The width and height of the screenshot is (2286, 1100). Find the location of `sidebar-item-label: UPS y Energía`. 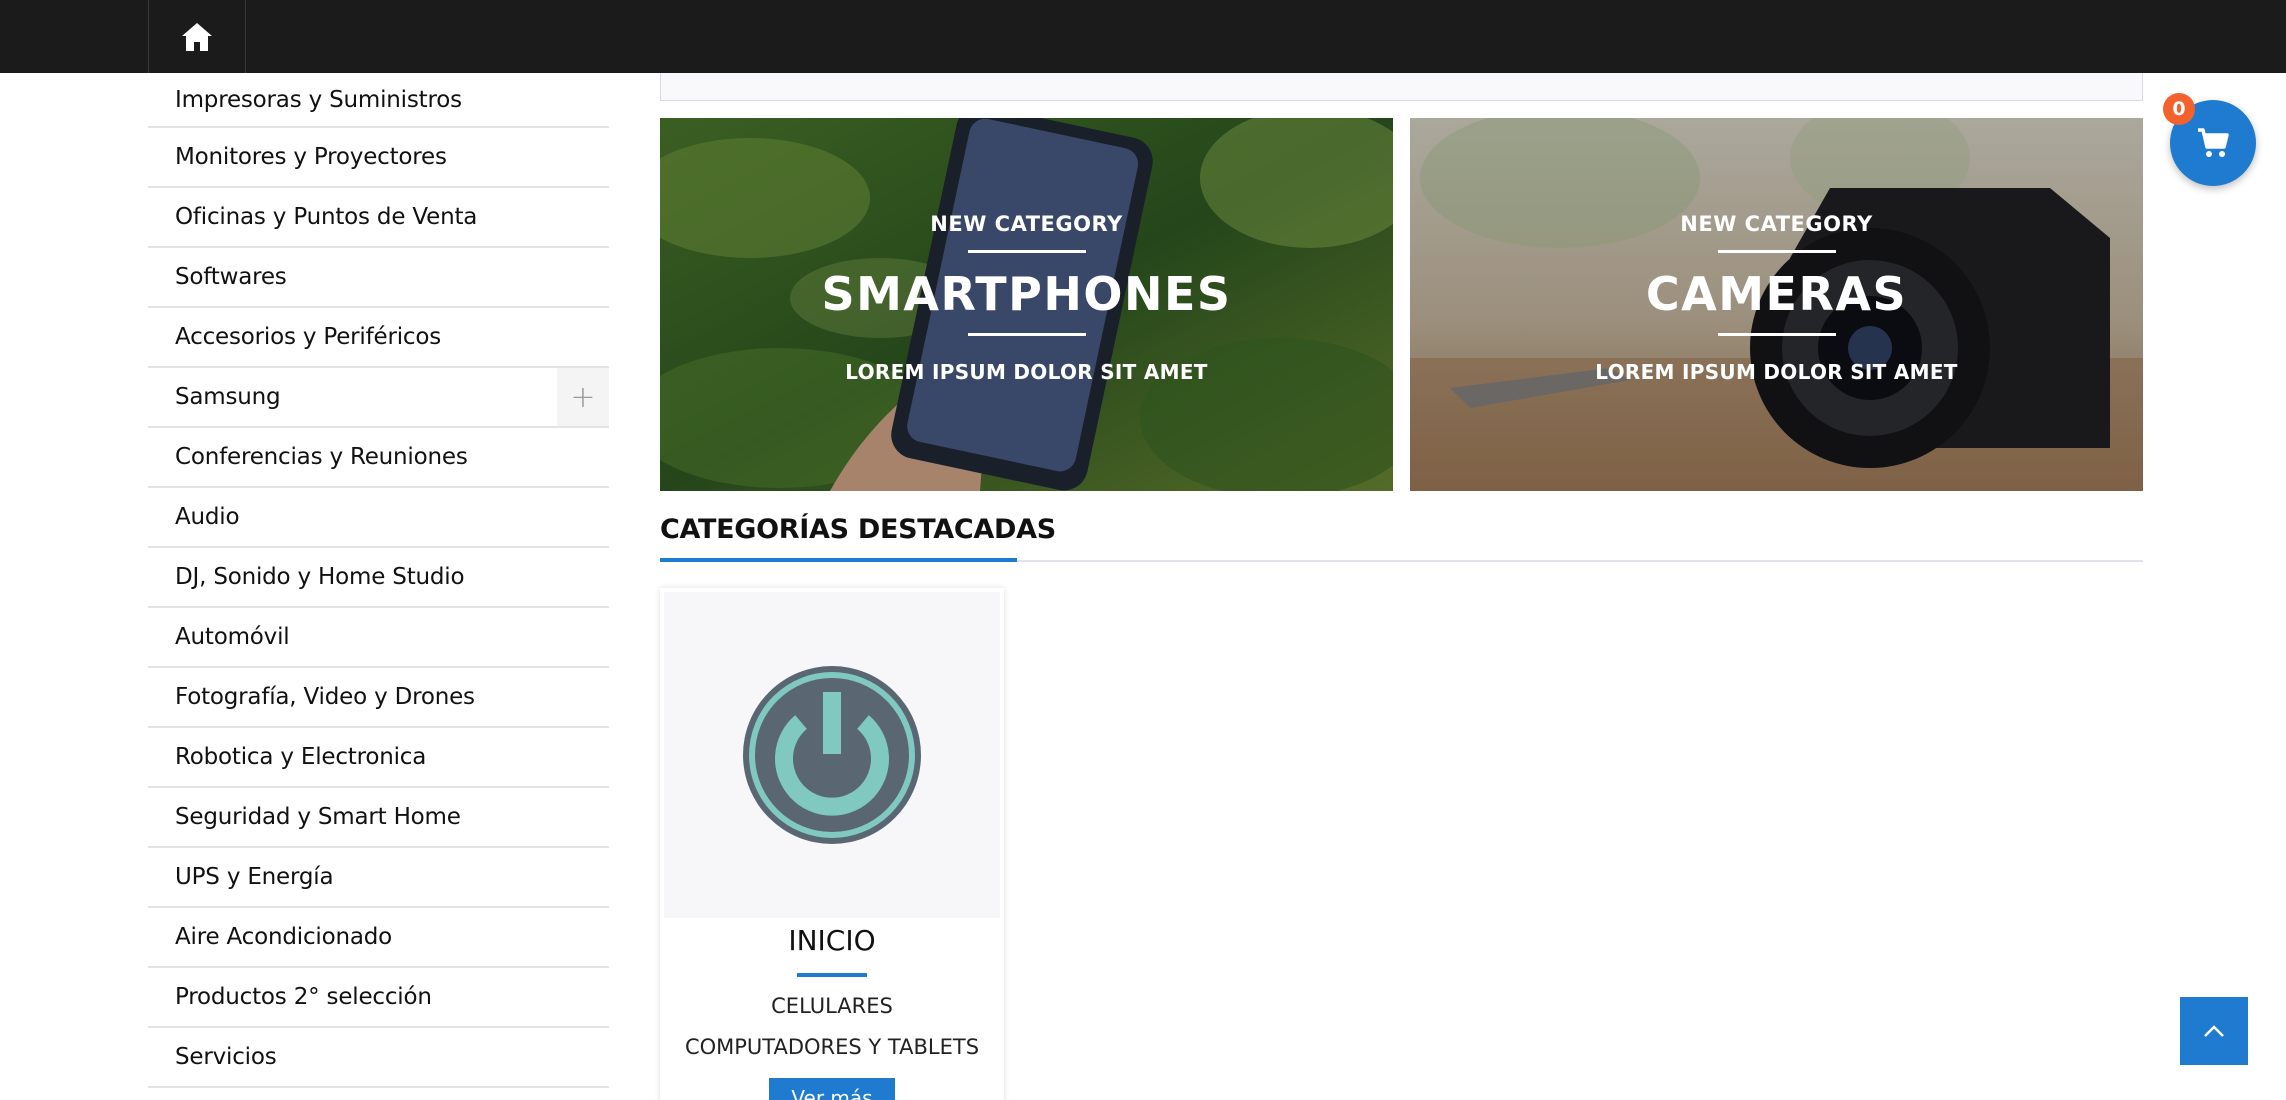

sidebar-item-label: UPS y Energía is located at coordinates (254, 877).